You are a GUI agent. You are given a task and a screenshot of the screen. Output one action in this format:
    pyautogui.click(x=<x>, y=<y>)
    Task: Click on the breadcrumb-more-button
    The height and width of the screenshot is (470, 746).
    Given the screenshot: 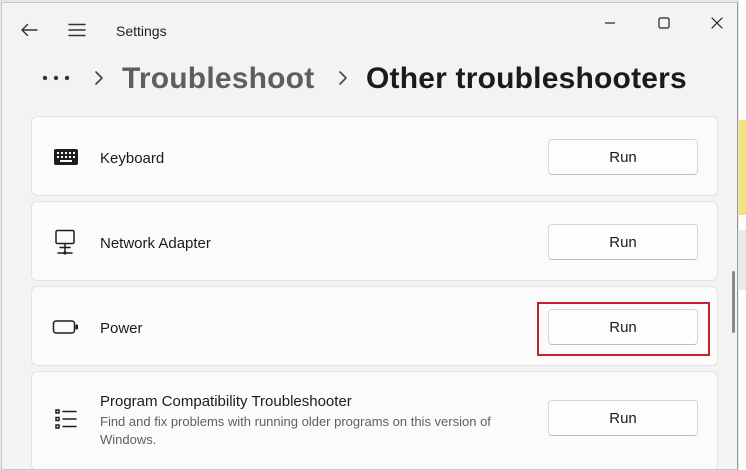 What is the action you would take?
    pyautogui.click(x=56, y=78)
    